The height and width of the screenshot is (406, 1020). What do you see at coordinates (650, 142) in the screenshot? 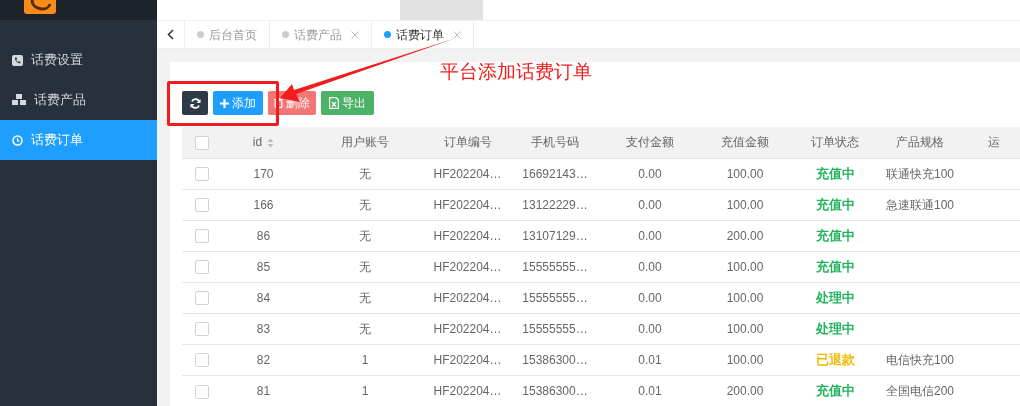
I see `column-header: 支付金额` at bounding box center [650, 142].